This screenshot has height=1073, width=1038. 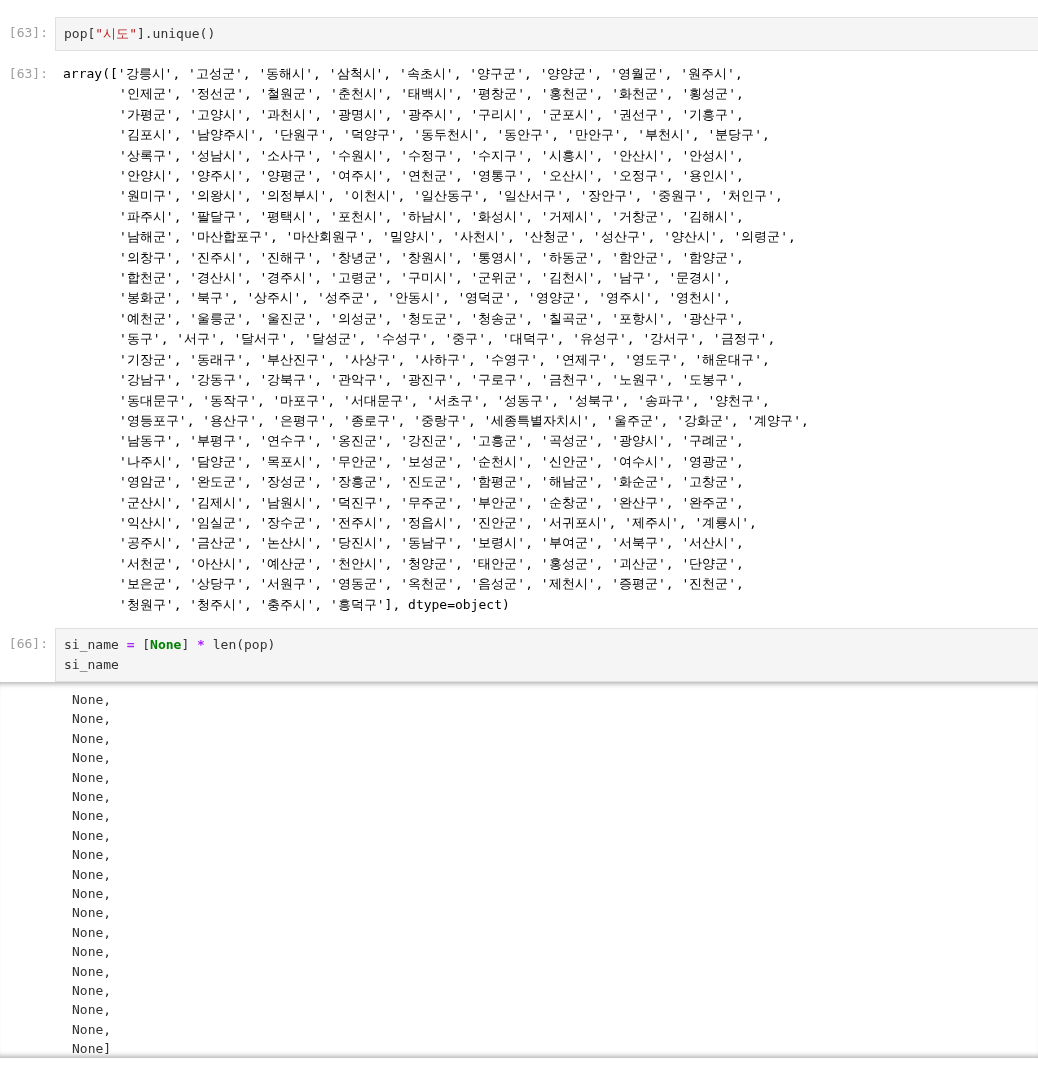 What do you see at coordinates (445, 400) in the screenshot?
I see `output-line: '동대문구', '동작구', '마포구', '서대문구', '서초구', '성동구', '성북구', '송파구', '양천구',` at bounding box center [445, 400].